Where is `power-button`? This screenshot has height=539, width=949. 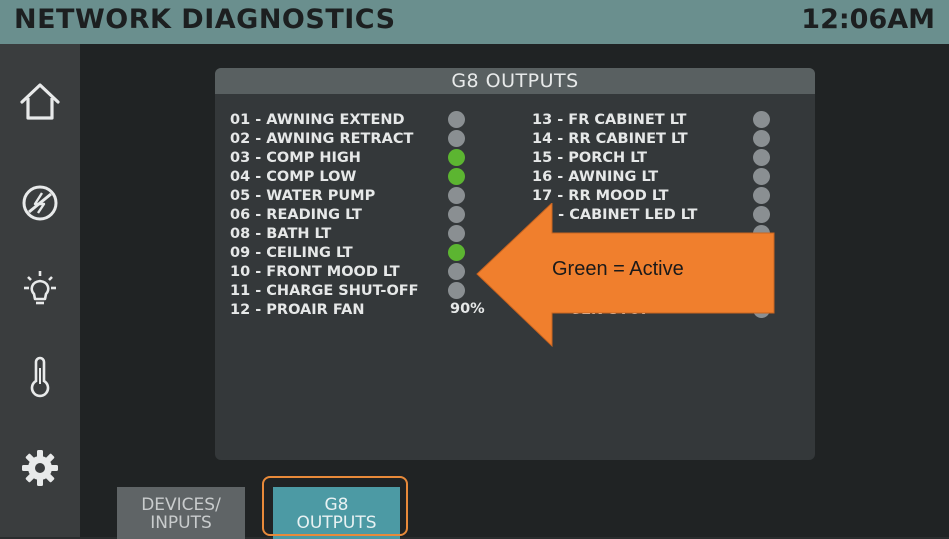 power-button is located at coordinates (40, 203).